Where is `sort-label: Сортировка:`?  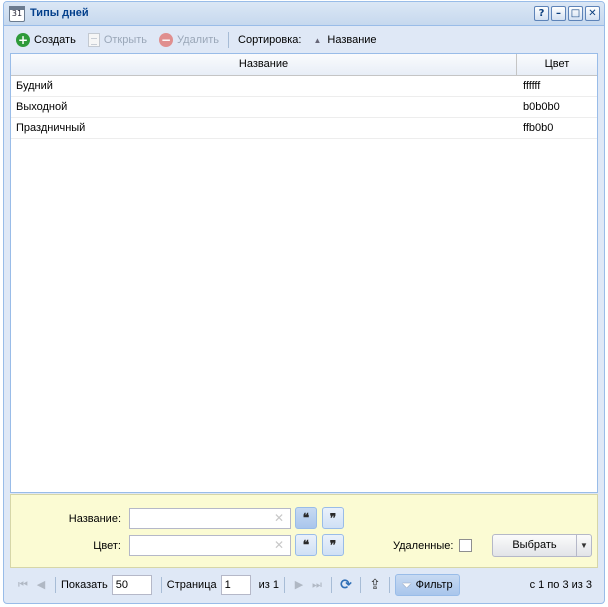 sort-label: Сортировка: is located at coordinates (269, 40).